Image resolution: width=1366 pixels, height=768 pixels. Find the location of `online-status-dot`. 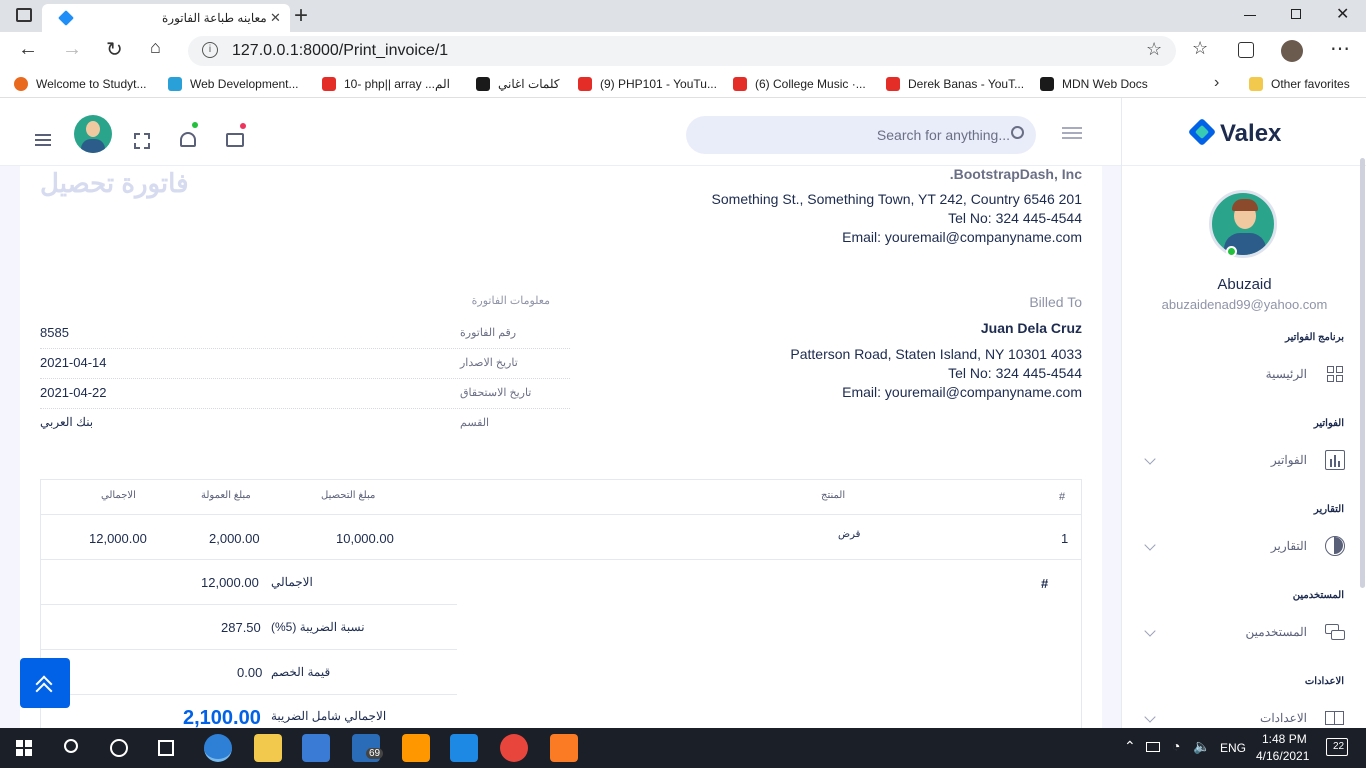

online-status-dot is located at coordinates (1231, 251).